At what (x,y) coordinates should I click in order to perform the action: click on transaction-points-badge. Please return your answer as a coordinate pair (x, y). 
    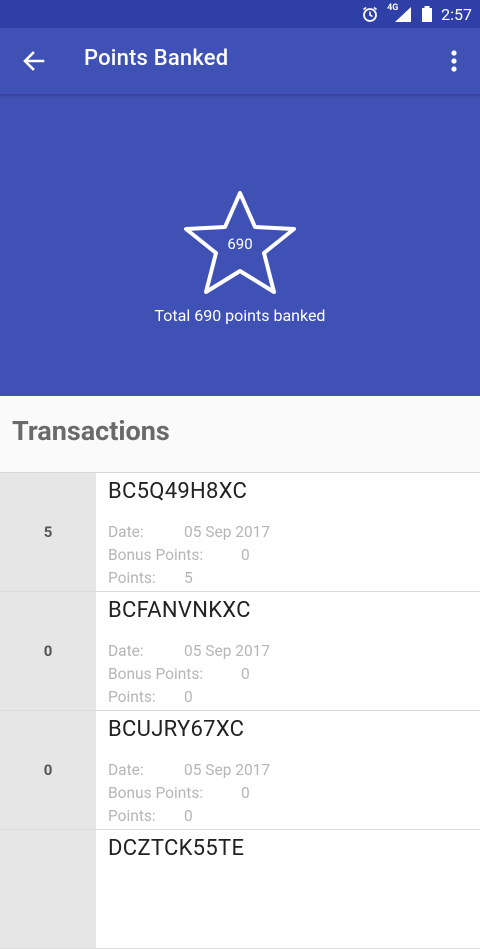
    Looking at the image, I should click on (48, 889).